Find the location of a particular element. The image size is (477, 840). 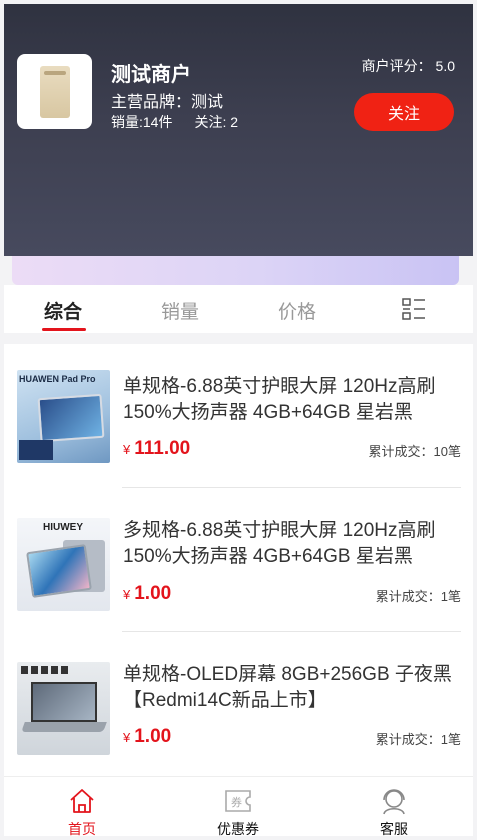

sort-bar: 综合 销量 价格 is located at coordinates (238, 309).